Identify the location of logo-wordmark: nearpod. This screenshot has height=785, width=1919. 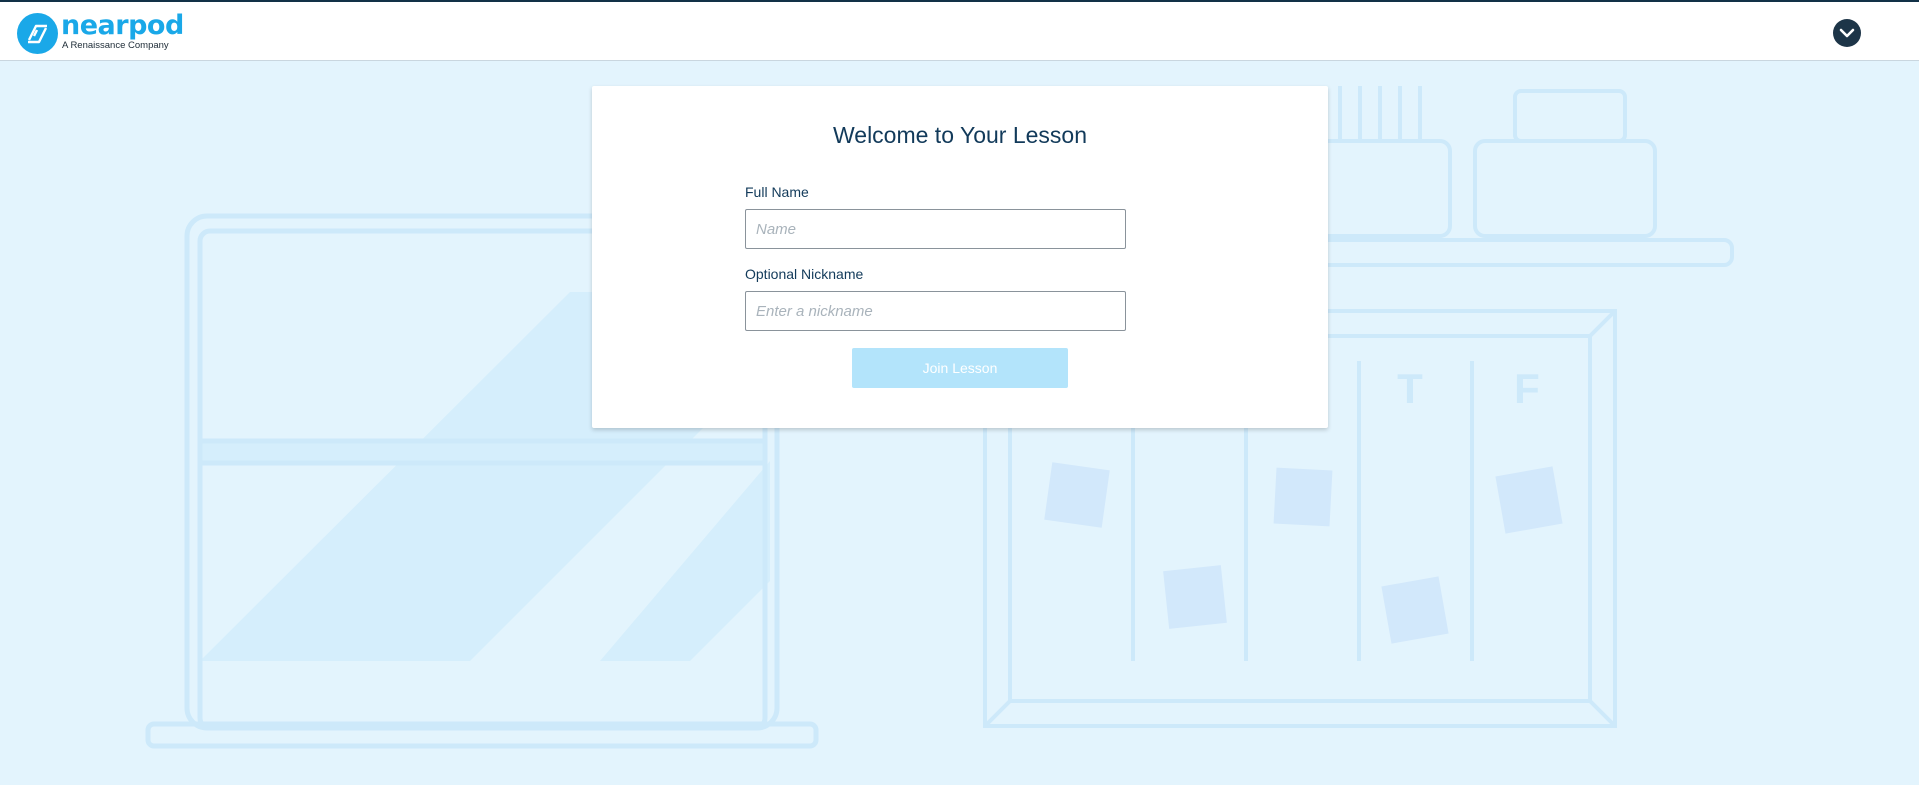
(122, 25).